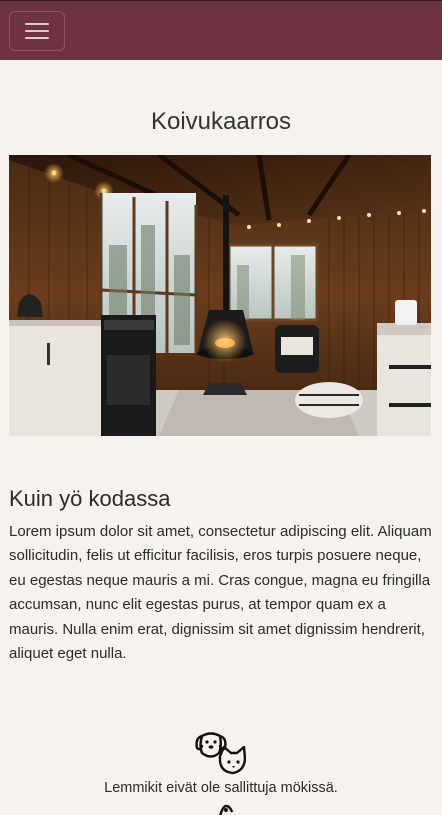  I want to click on navbar, so click(221, 30).